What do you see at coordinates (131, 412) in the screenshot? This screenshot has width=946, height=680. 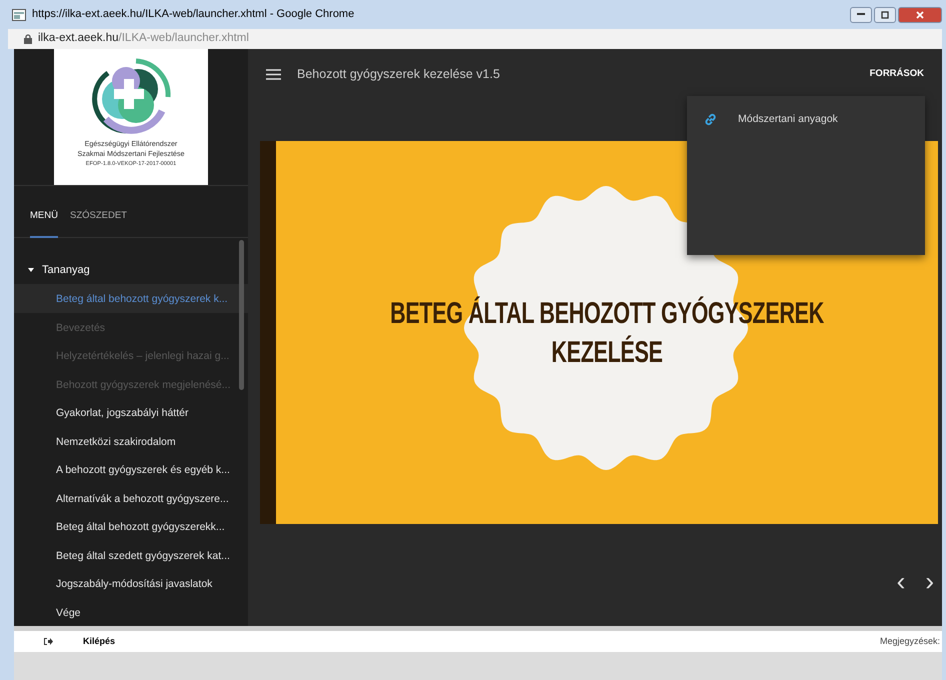 I see `menu-item: Gyakorlat, jogszabályi háttér` at bounding box center [131, 412].